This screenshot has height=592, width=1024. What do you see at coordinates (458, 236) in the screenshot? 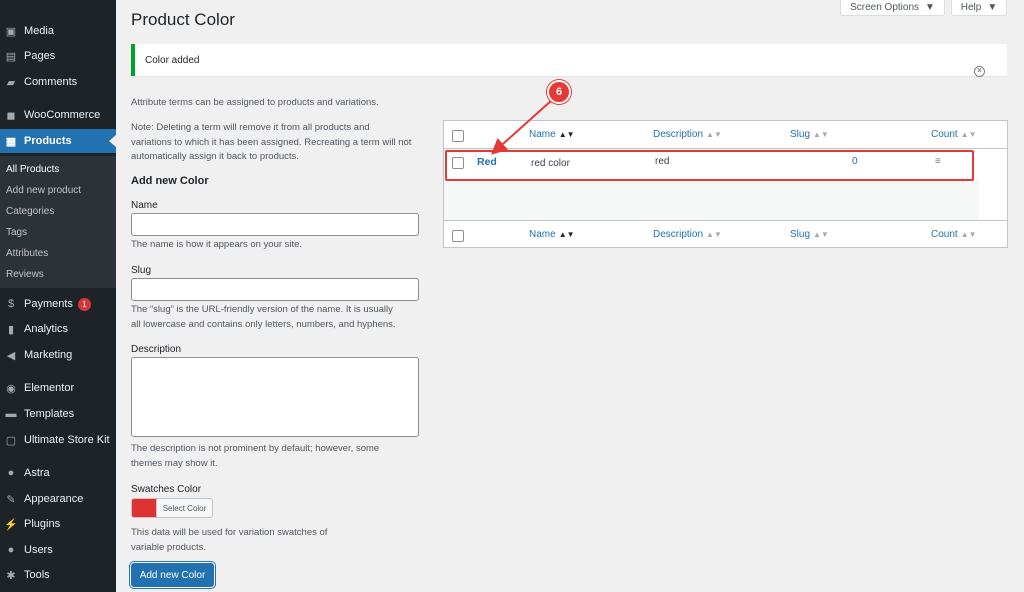
I see `select-all-checkbox-footer` at bounding box center [458, 236].